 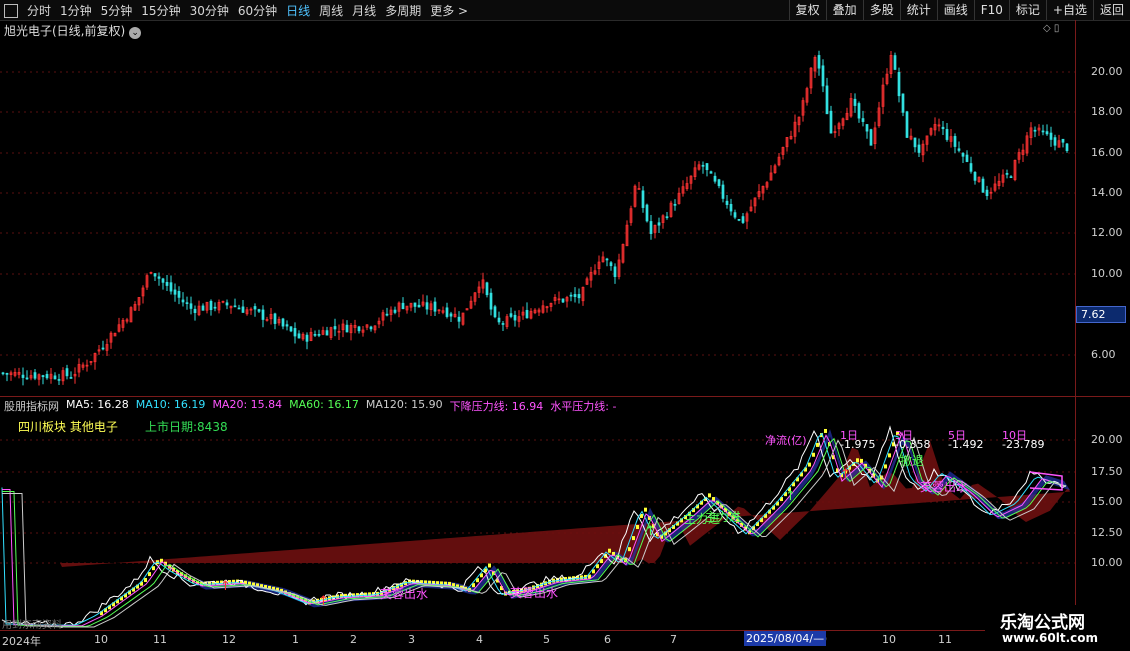 I want to click on price-tick-label: 12.00, so click(x=1107, y=232).